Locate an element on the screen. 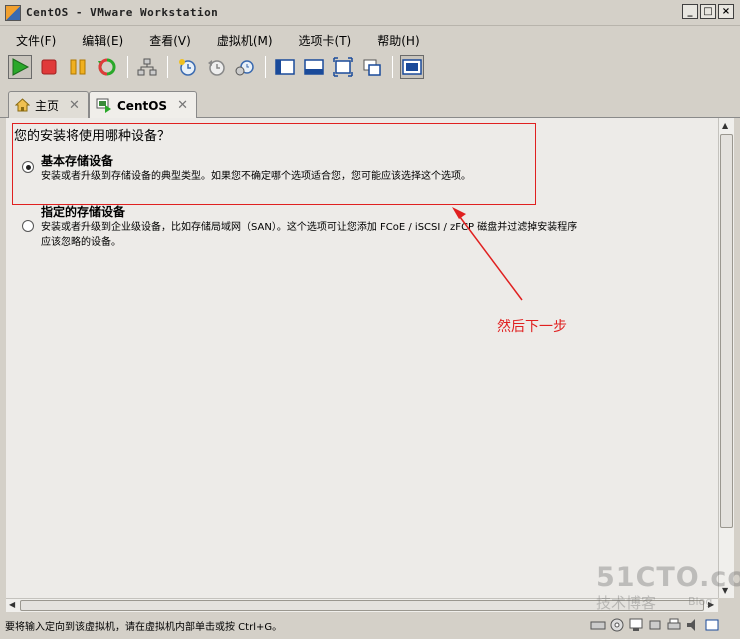  power-off-button is located at coordinates (49, 67).